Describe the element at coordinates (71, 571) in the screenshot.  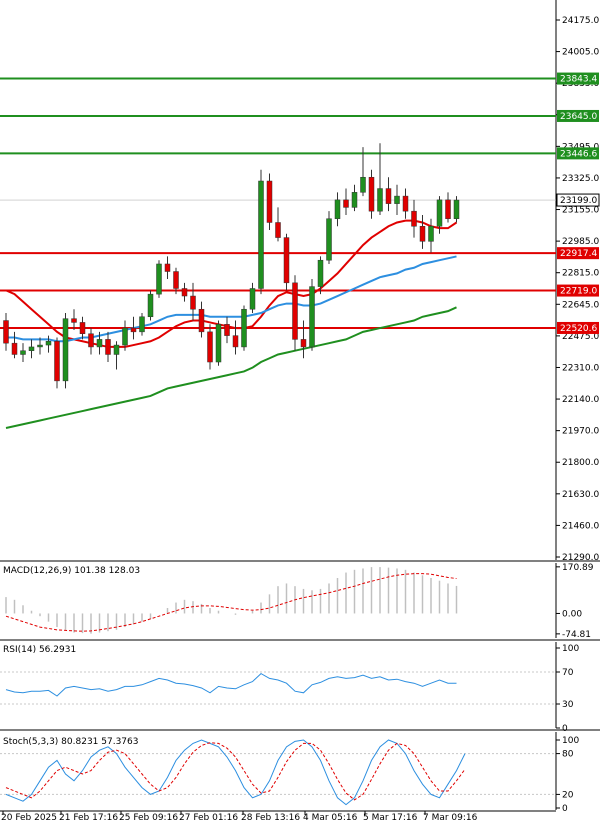
I see `macd-title: MACD(12,26,9) 101.38 128.03` at that location.